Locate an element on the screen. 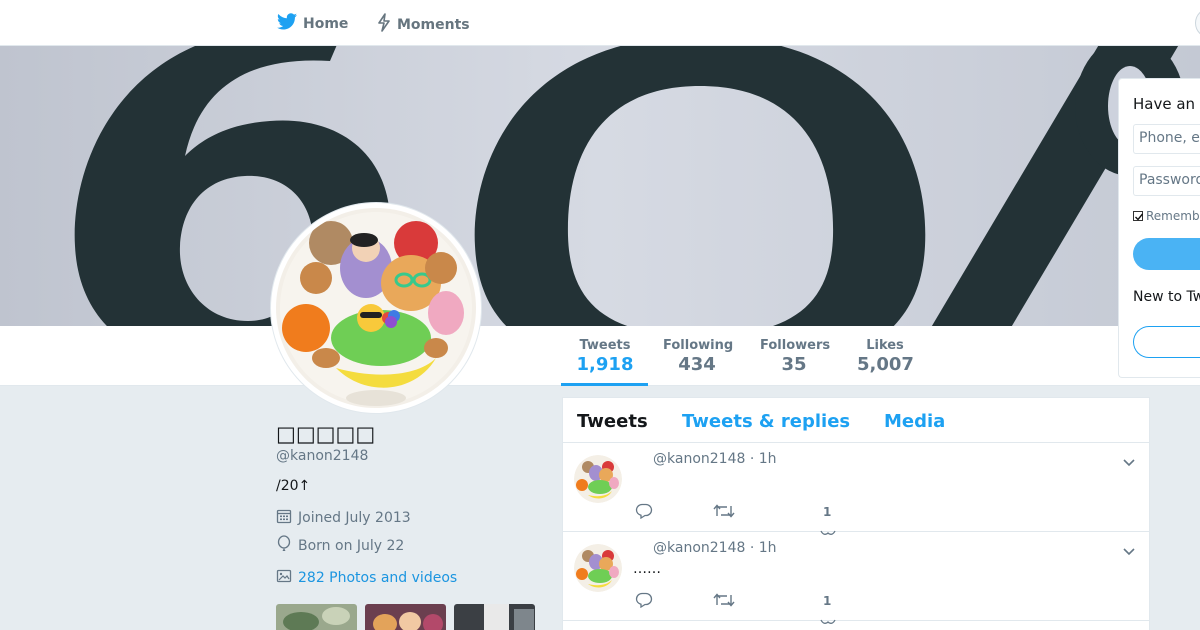 The image size is (1200, 630). profile-joined: Joined July 2013 is located at coordinates (411, 518).